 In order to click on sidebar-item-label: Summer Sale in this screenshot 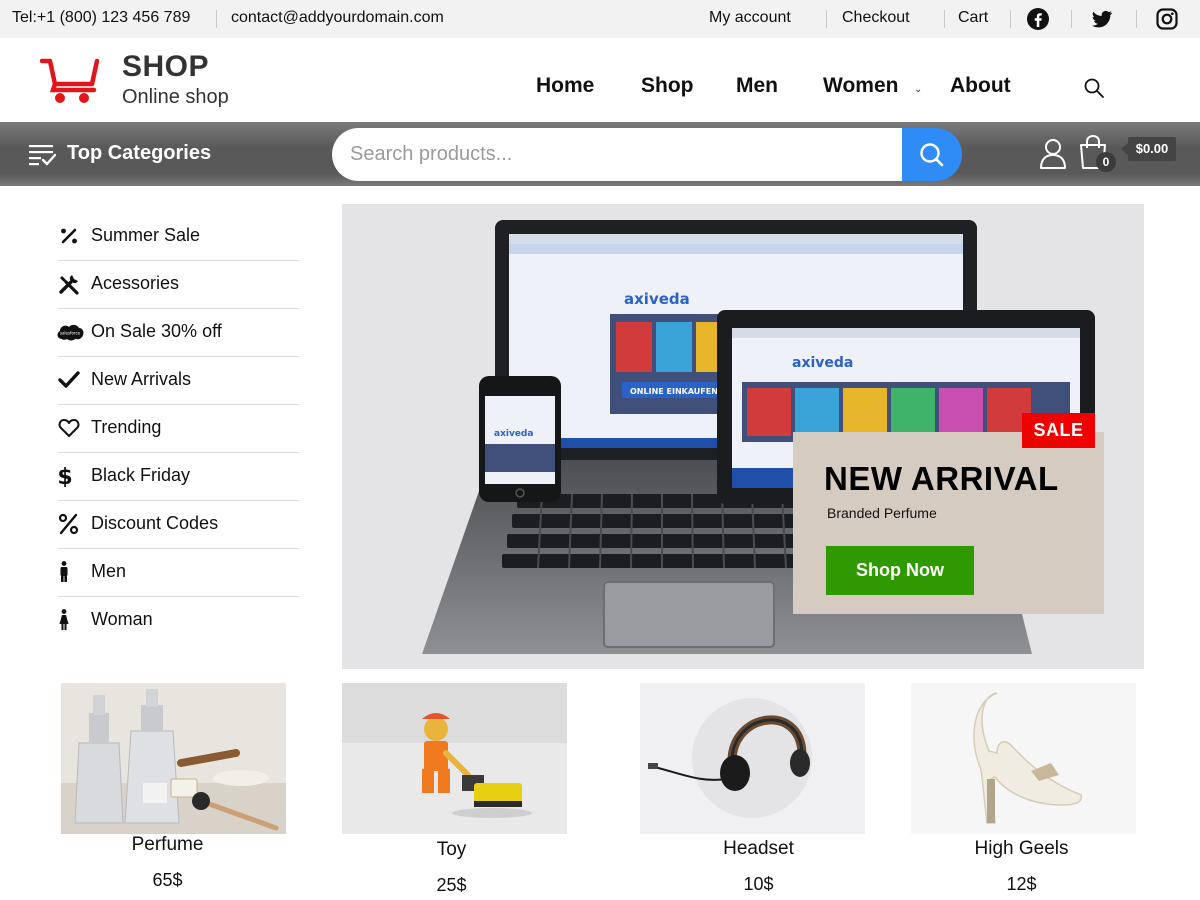, I will do `click(146, 235)`.